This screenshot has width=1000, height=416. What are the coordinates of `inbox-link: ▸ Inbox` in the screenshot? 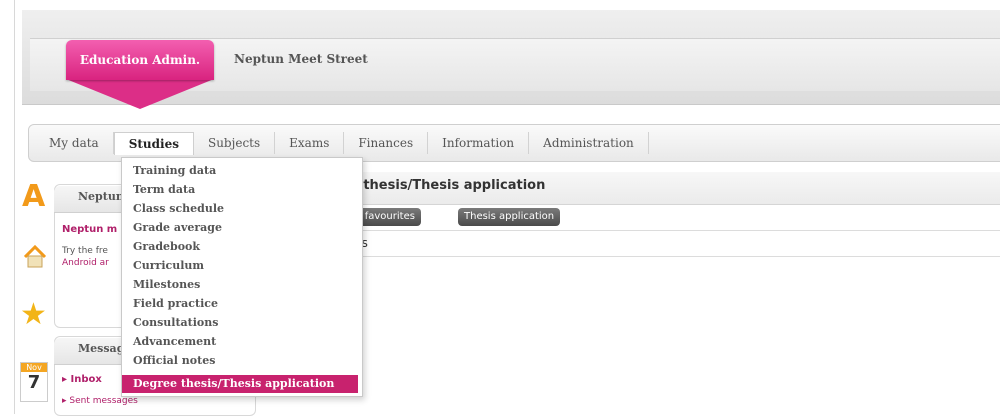 It's located at (82, 379).